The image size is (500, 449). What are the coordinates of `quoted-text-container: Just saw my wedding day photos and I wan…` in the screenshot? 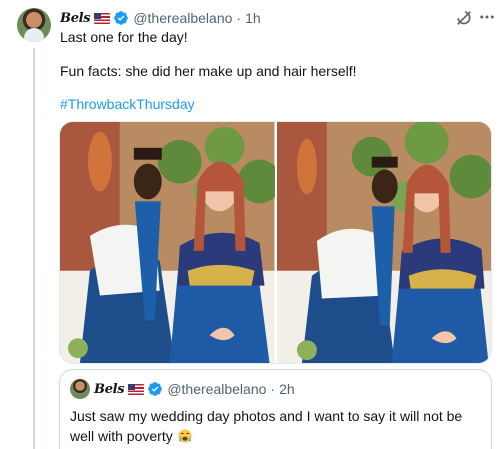 It's located at (277, 426).